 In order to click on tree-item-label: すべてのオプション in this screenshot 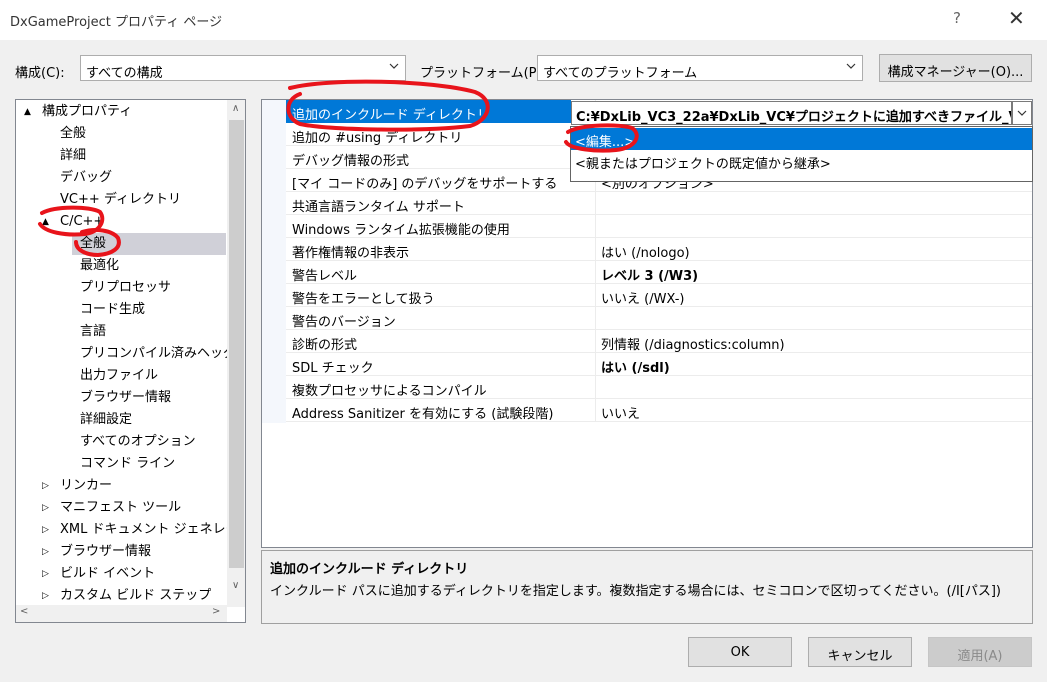, I will do `click(138, 441)`.